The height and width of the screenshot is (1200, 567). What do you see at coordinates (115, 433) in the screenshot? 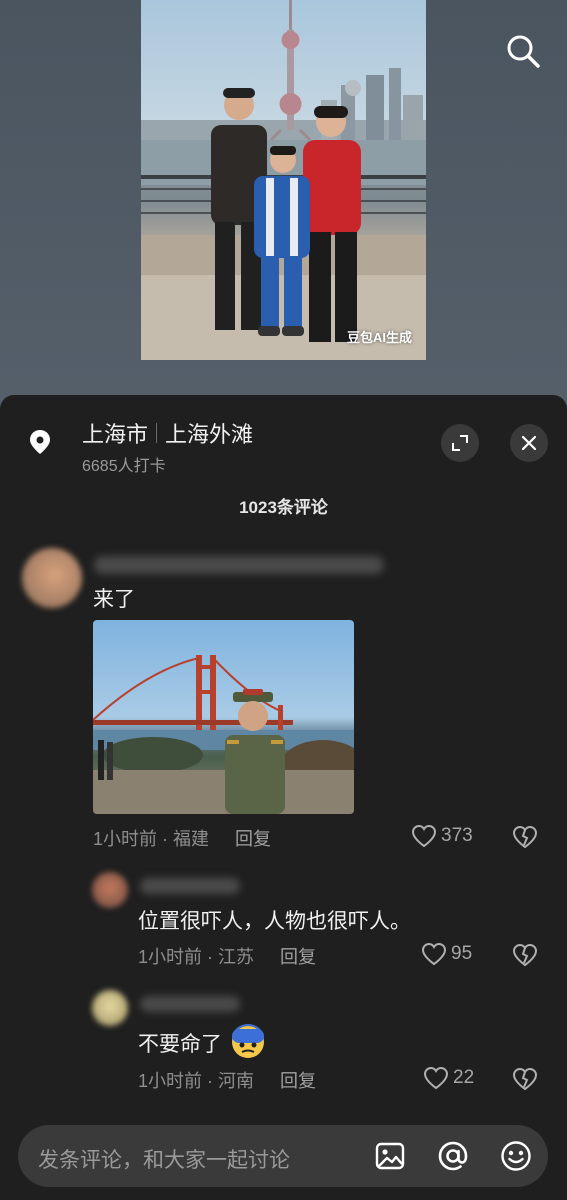
I see `location-city: 上海市` at bounding box center [115, 433].